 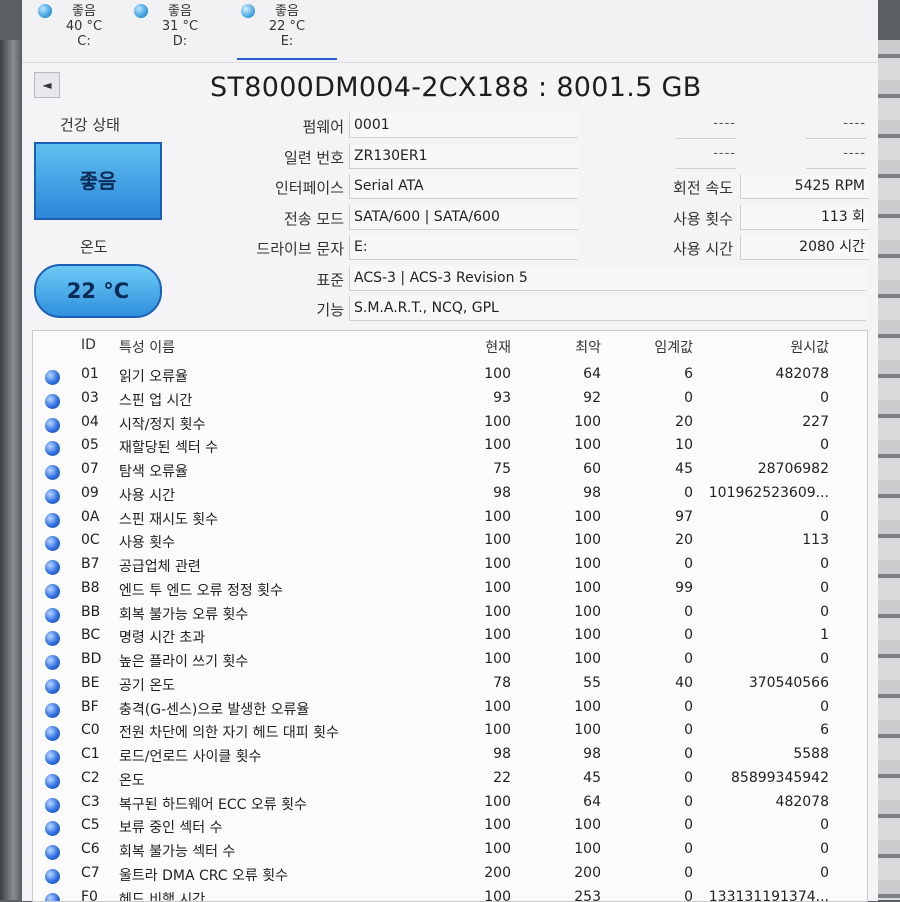 What do you see at coordinates (47, 85) in the screenshot?
I see `previous-drive-button: ◄` at bounding box center [47, 85].